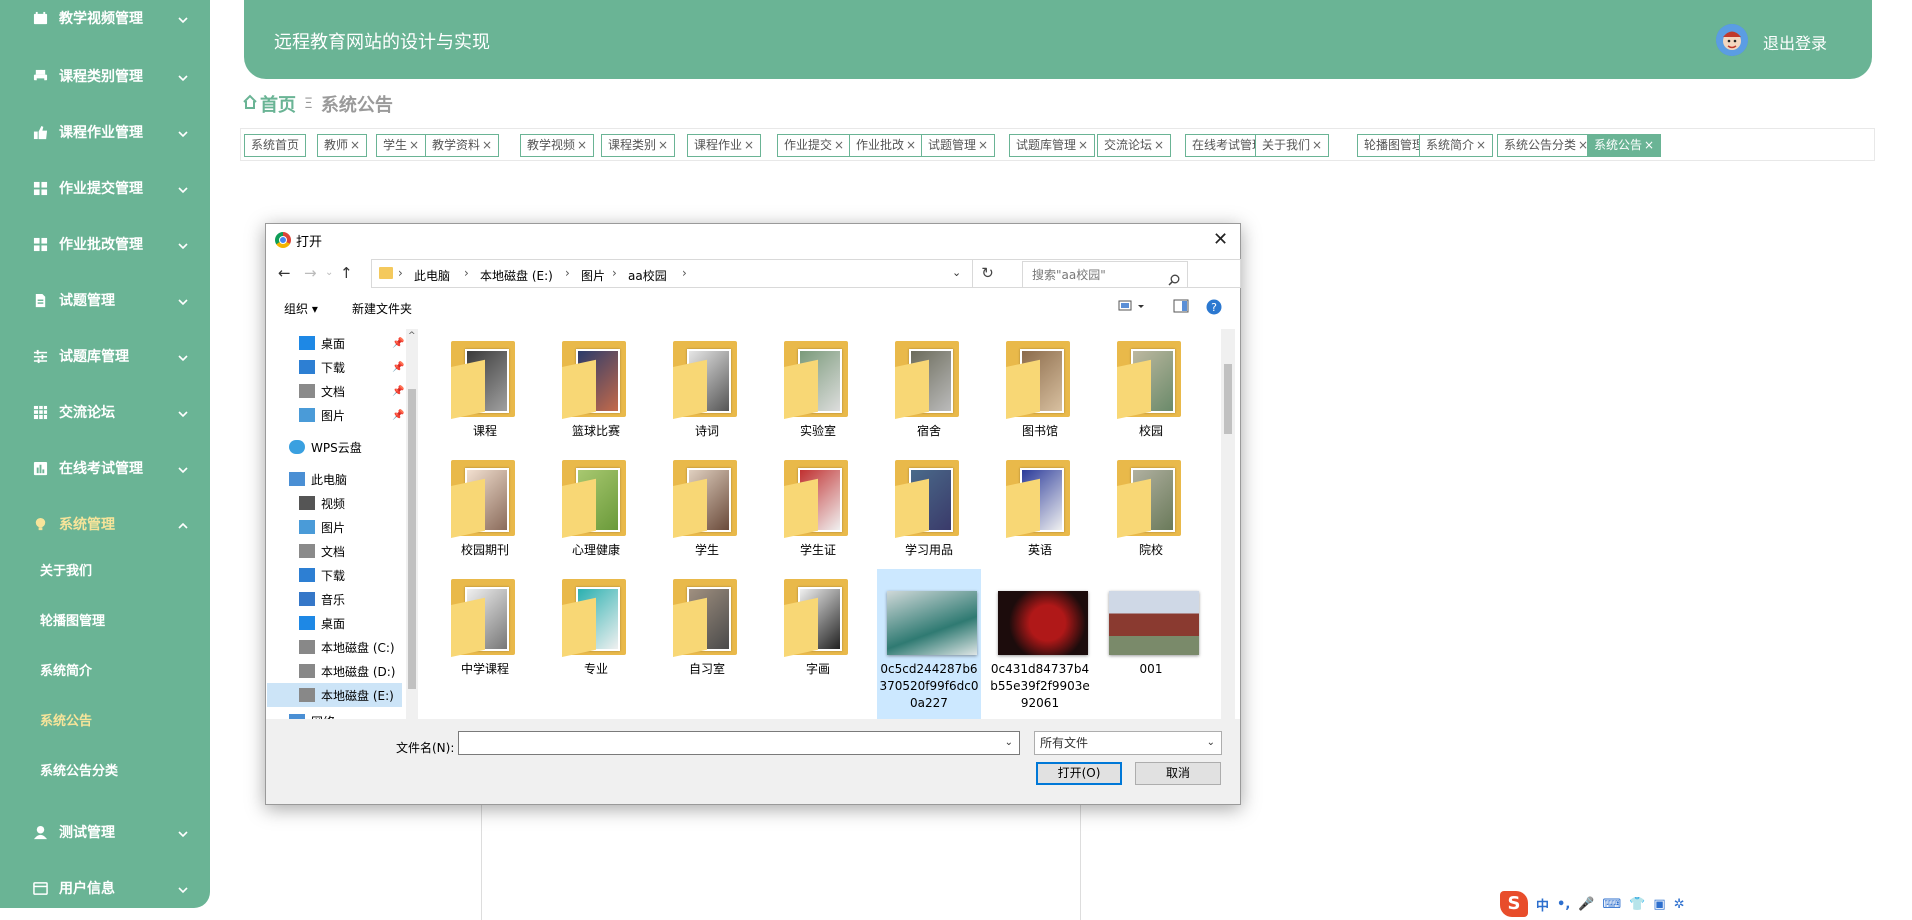 The height and width of the screenshot is (920, 1912). I want to click on sogou-logo-icon: S, so click(1514, 904).